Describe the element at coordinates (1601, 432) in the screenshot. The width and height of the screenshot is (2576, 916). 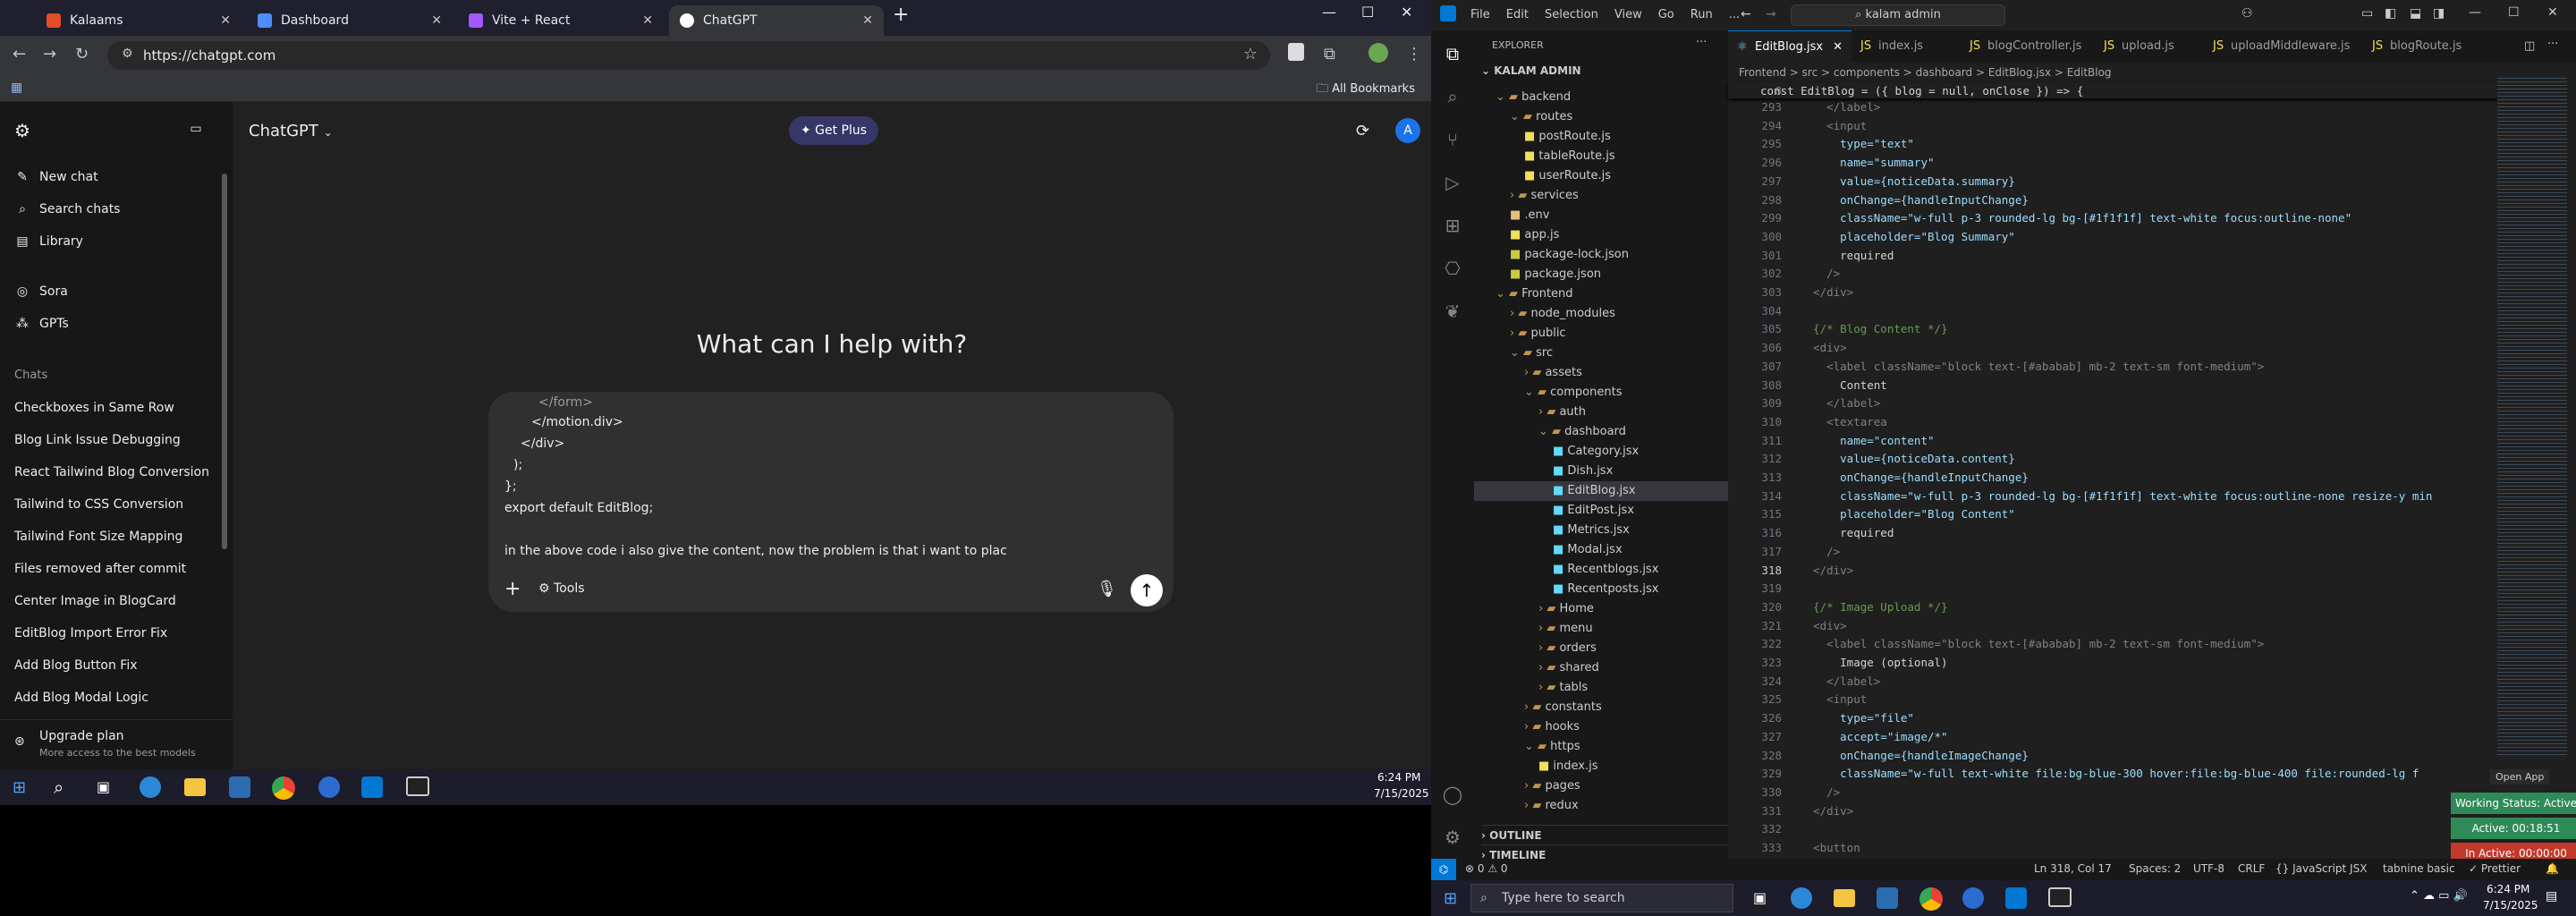
I see `tree-folder: ⌄ ▰ dashboard` at that location.